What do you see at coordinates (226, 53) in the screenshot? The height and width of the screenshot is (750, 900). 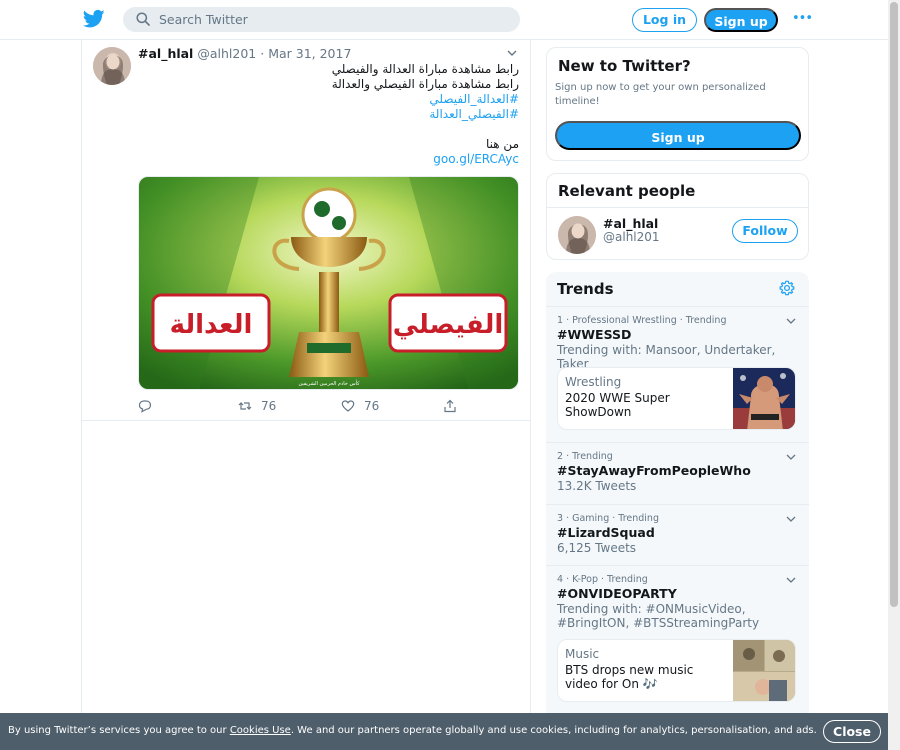 I see `tweet-author-handle: @alhl201` at bounding box center [226, 53].